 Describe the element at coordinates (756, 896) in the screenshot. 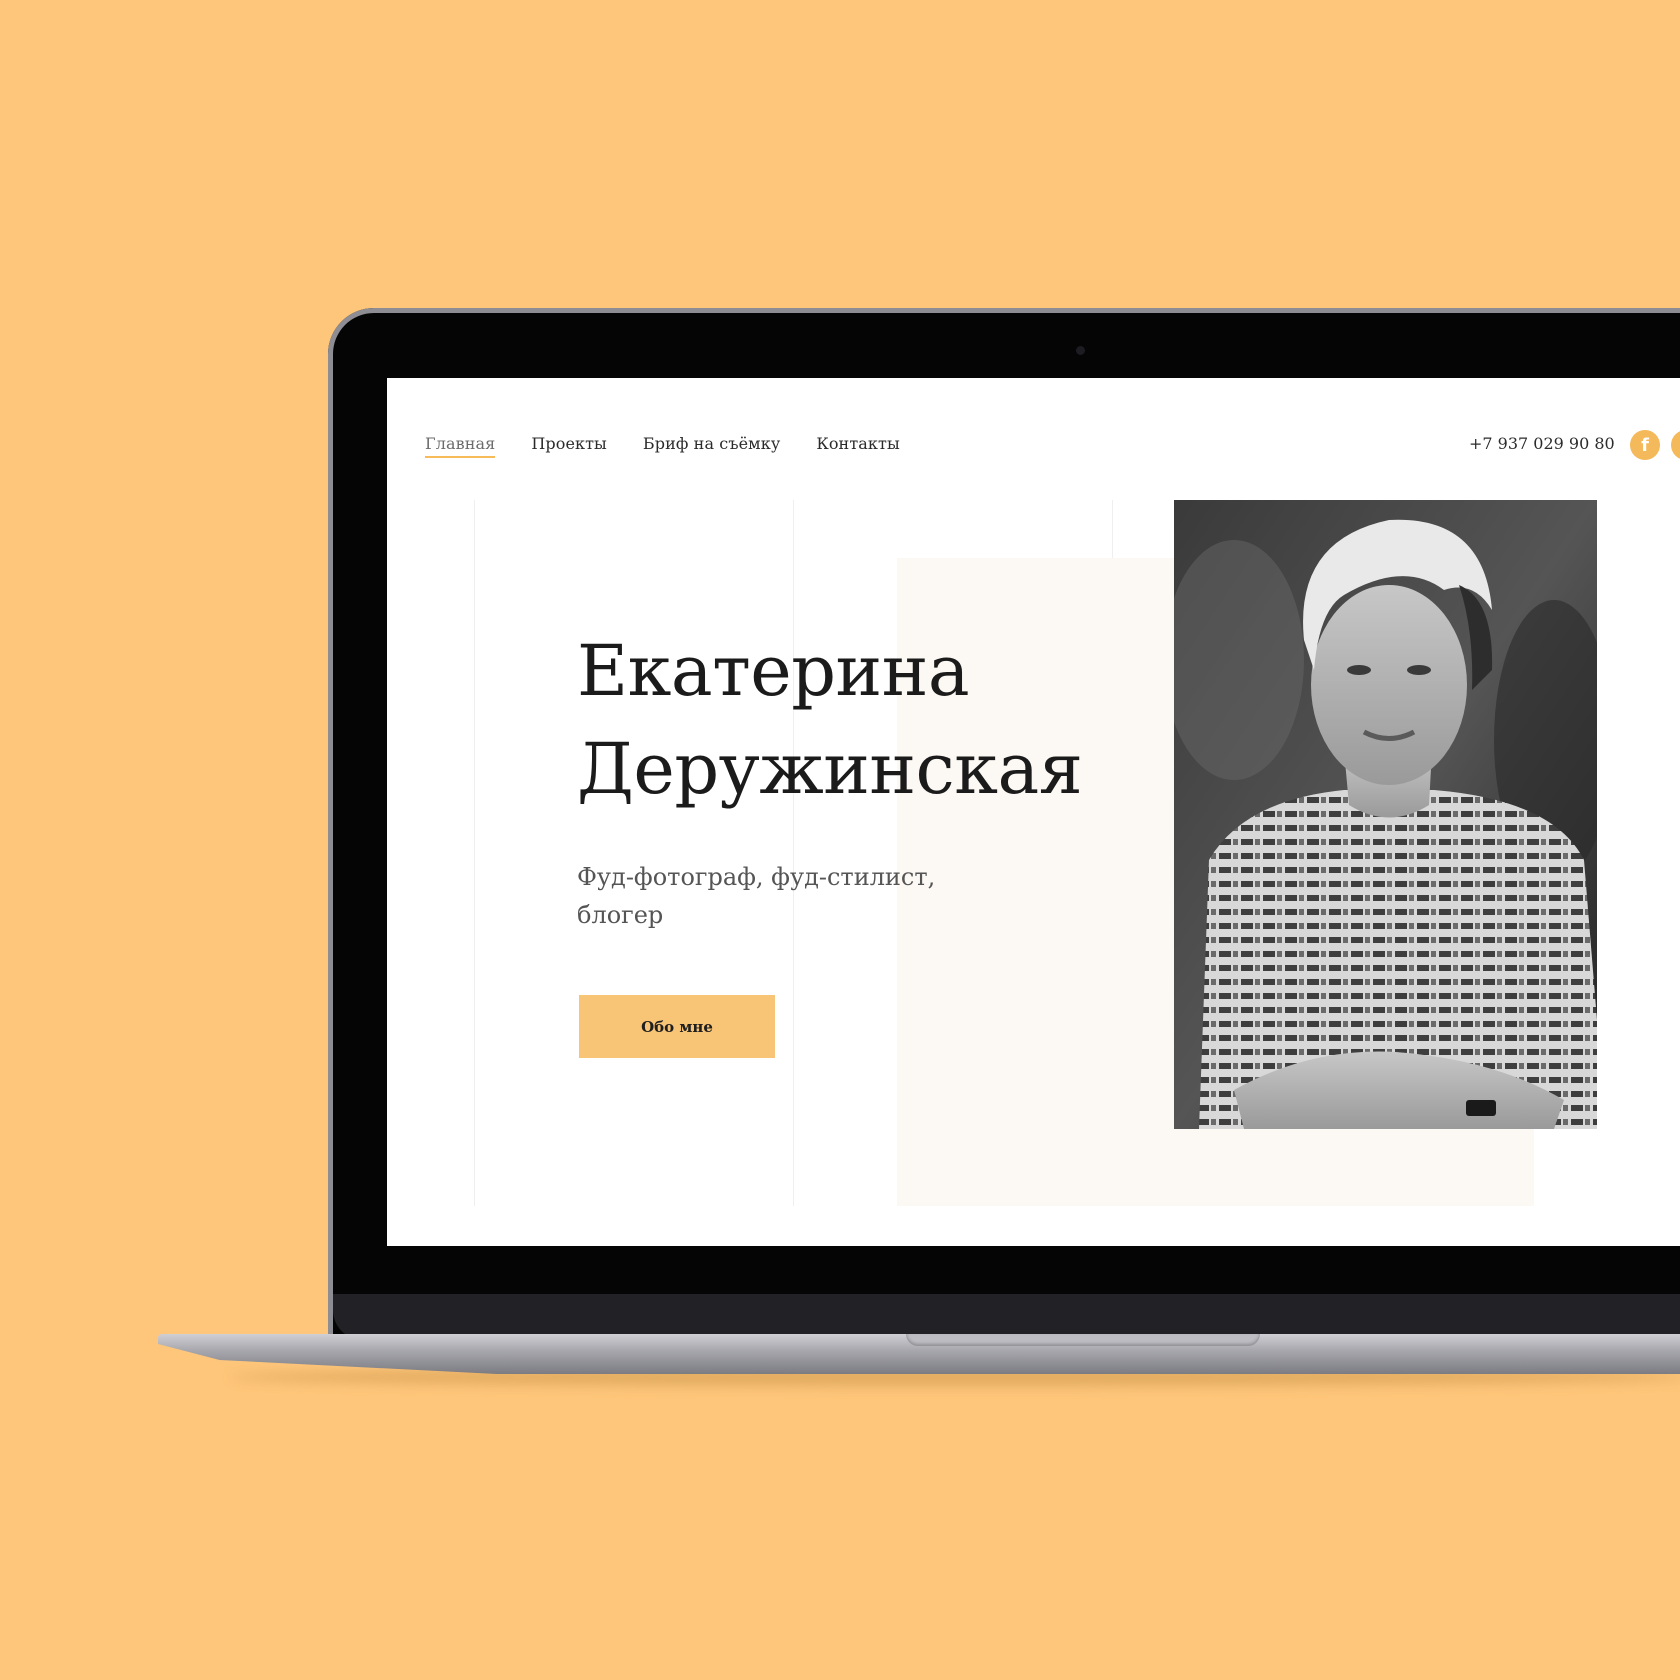

I see `hero-subtitle: Фуд-фотограф, фуд-стилист, блогер` at that location.